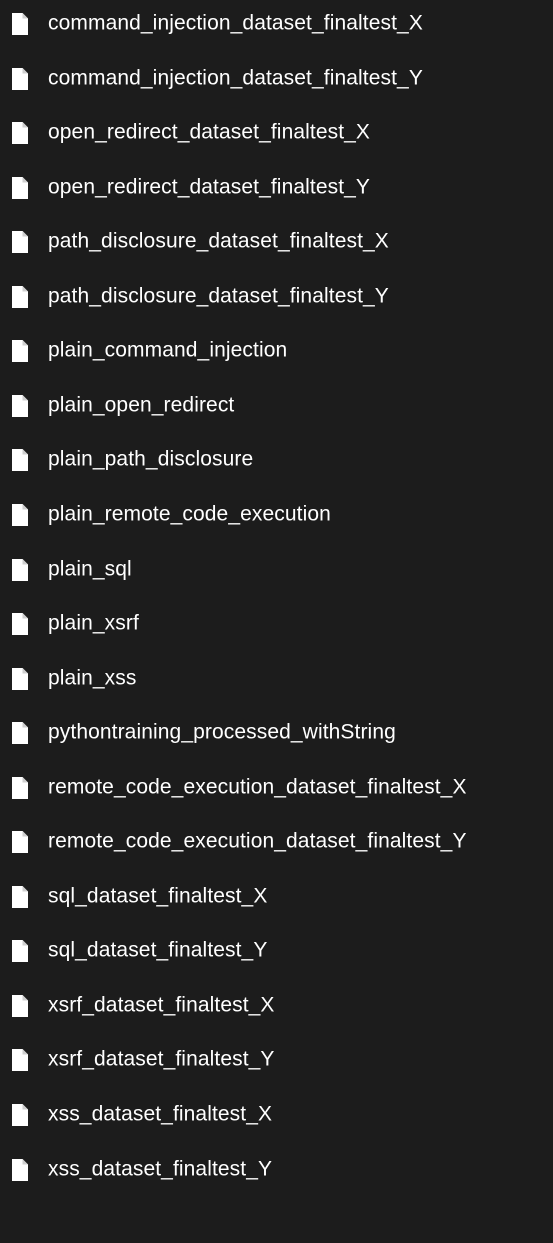 This screenshot has height=1243, width=553. I want to click on file-list-item: command_injection_dataset_finaltest_Y, so click(276, 79).